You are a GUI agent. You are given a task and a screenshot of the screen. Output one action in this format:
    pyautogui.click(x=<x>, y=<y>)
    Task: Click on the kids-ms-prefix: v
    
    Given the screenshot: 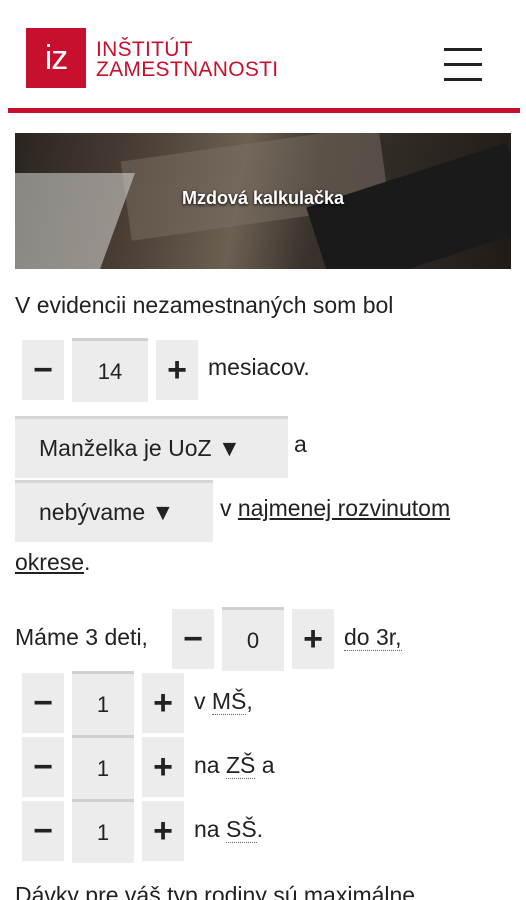 What is the action you would take?
    pyautogui.click(x=200, y=701)
    